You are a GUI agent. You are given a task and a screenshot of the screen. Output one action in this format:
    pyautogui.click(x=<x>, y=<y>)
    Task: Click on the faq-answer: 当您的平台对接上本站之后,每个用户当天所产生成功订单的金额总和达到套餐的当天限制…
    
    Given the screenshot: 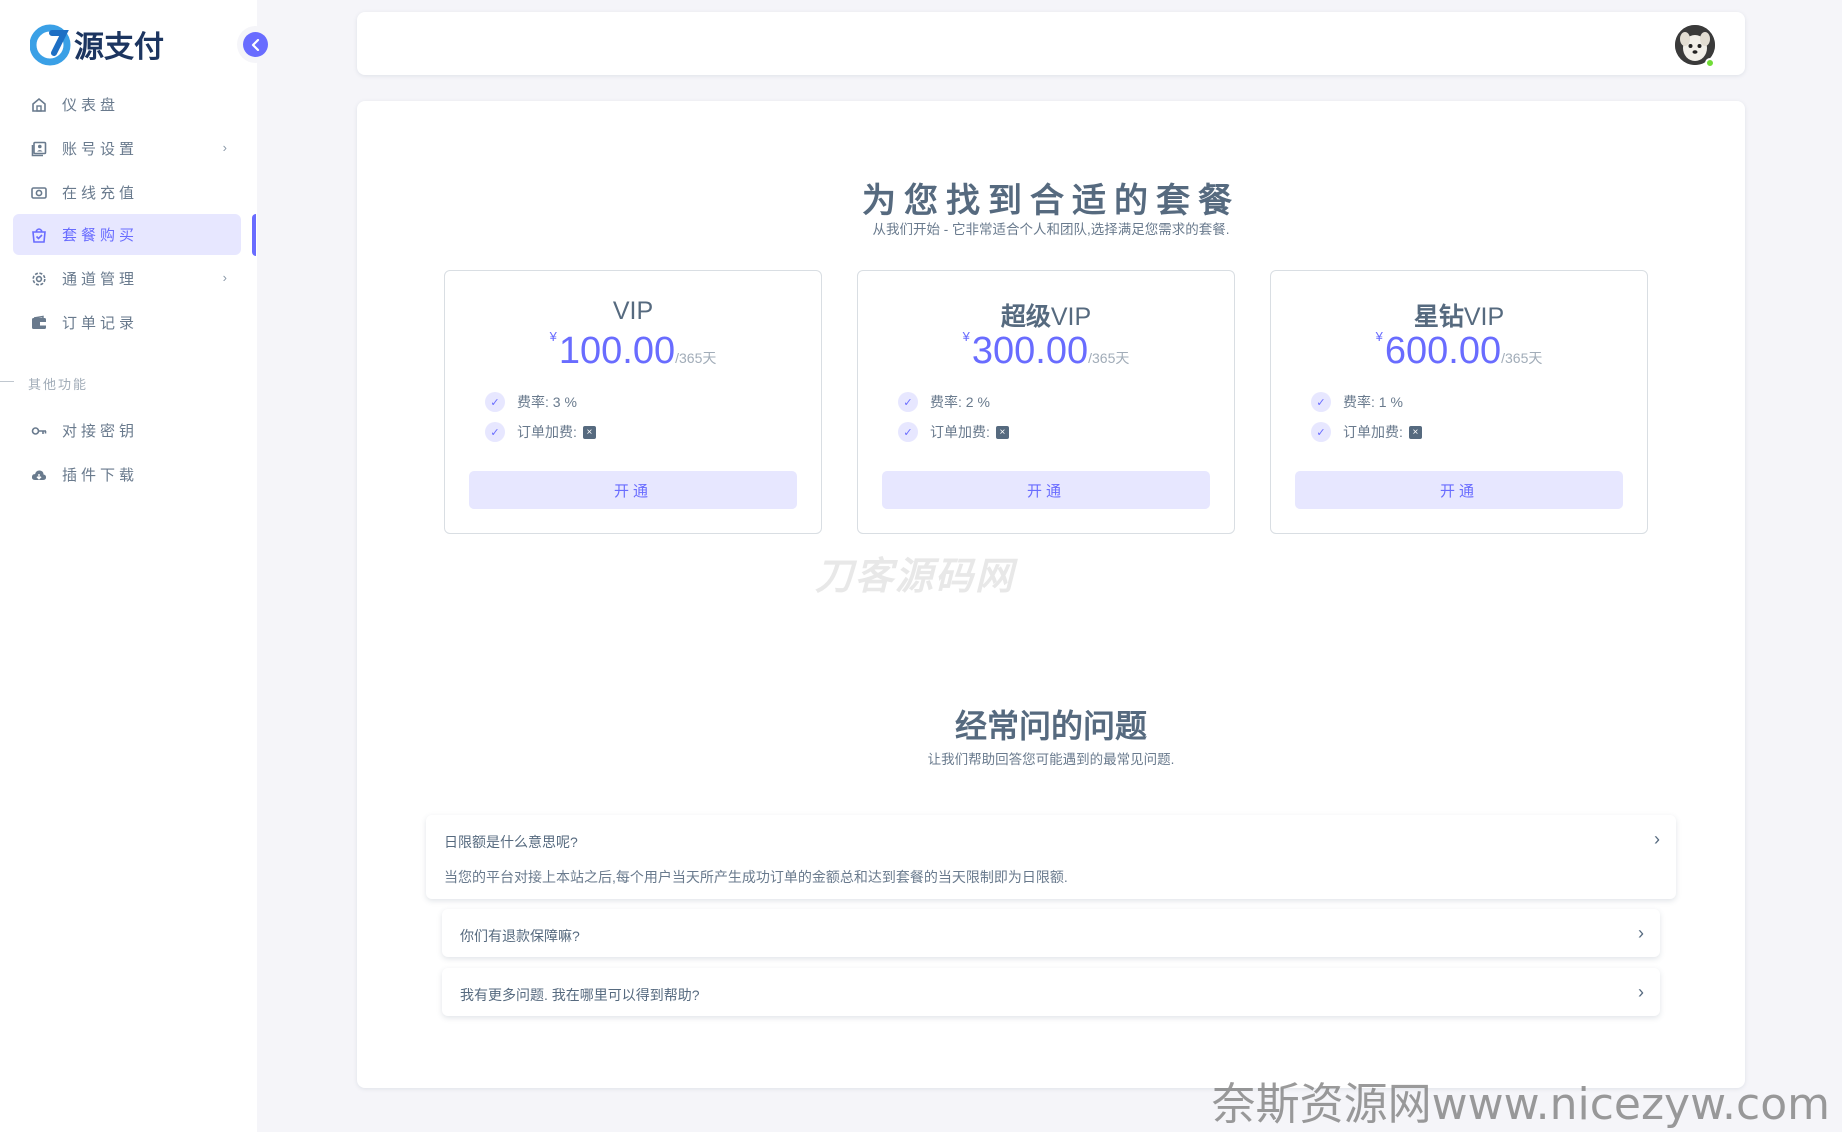 What is the action you would take?
    pyautogui.click(x=756, y=877)
    